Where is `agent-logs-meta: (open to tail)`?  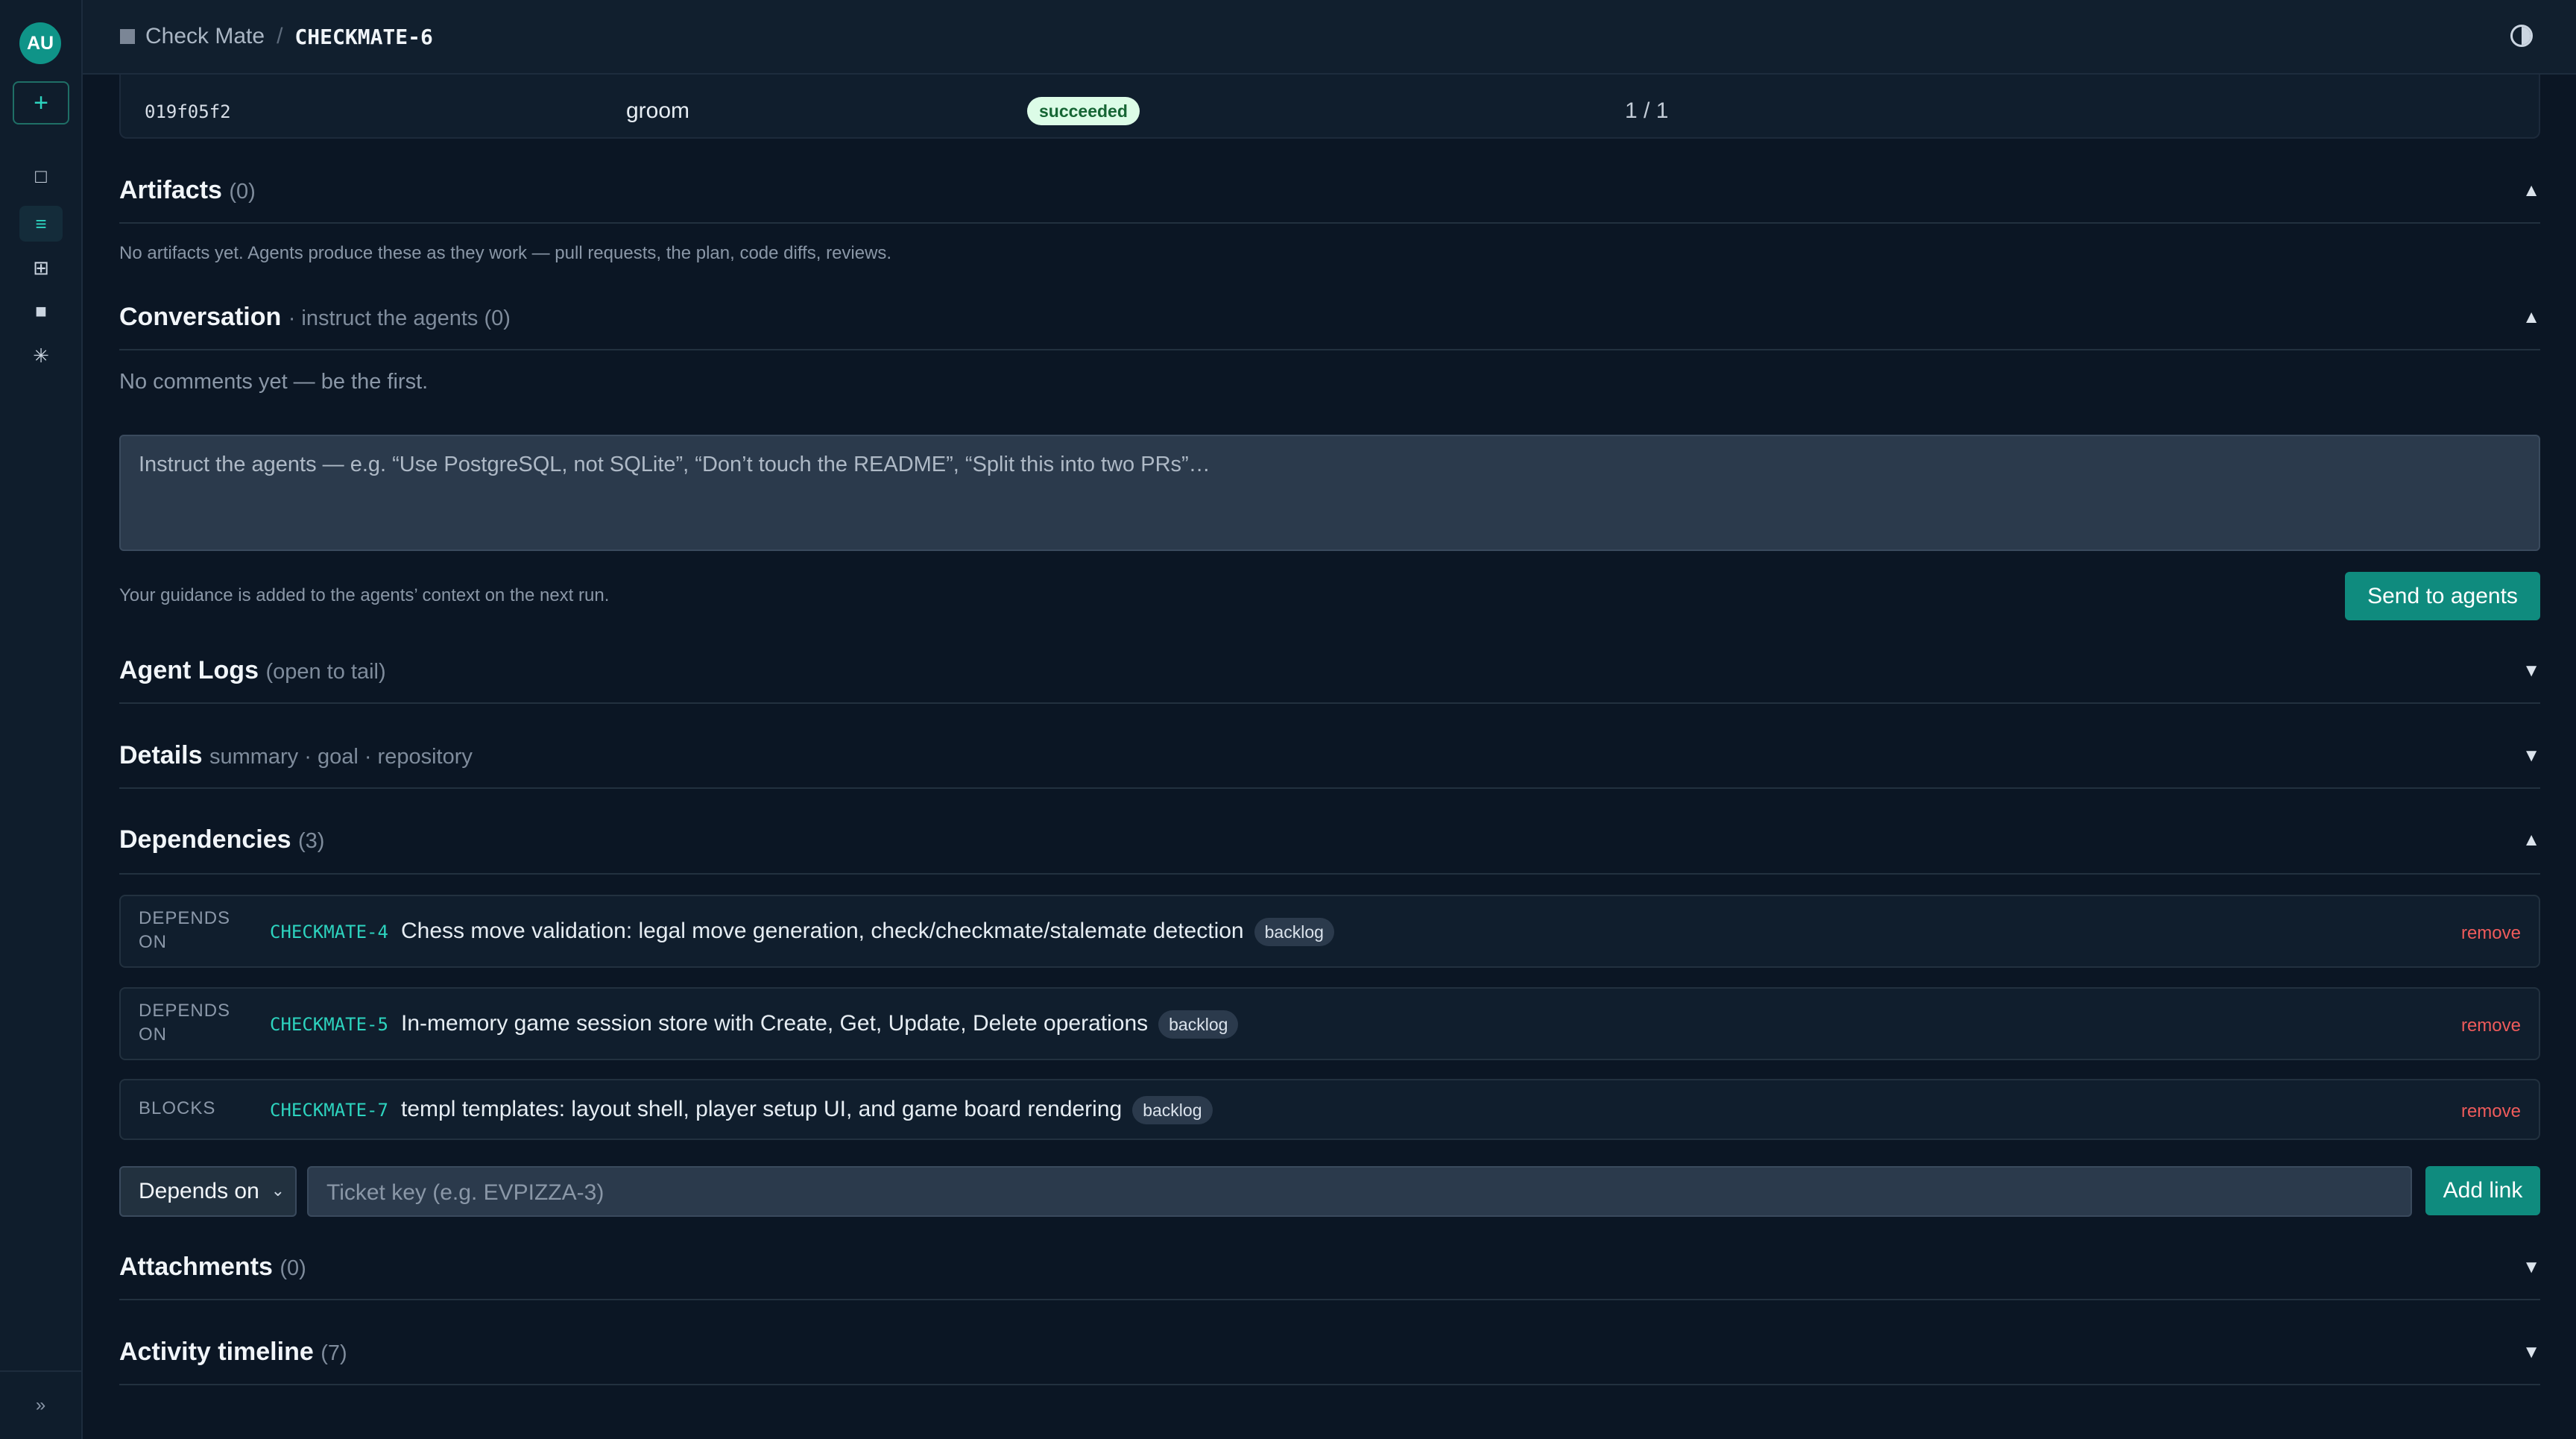 agent-logs-meta: (open to tail) is located at coordinates (325, 672).